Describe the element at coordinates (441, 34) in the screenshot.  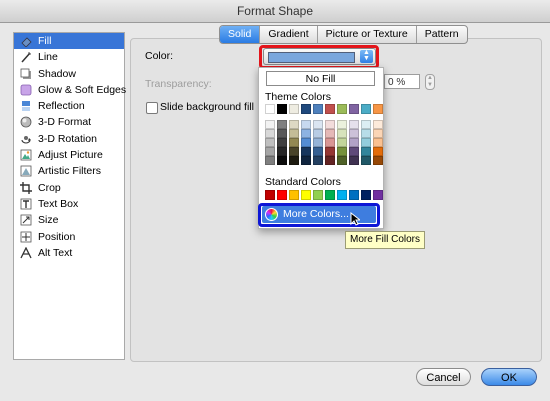
I see `tab-pattern: Pattern` at that location.